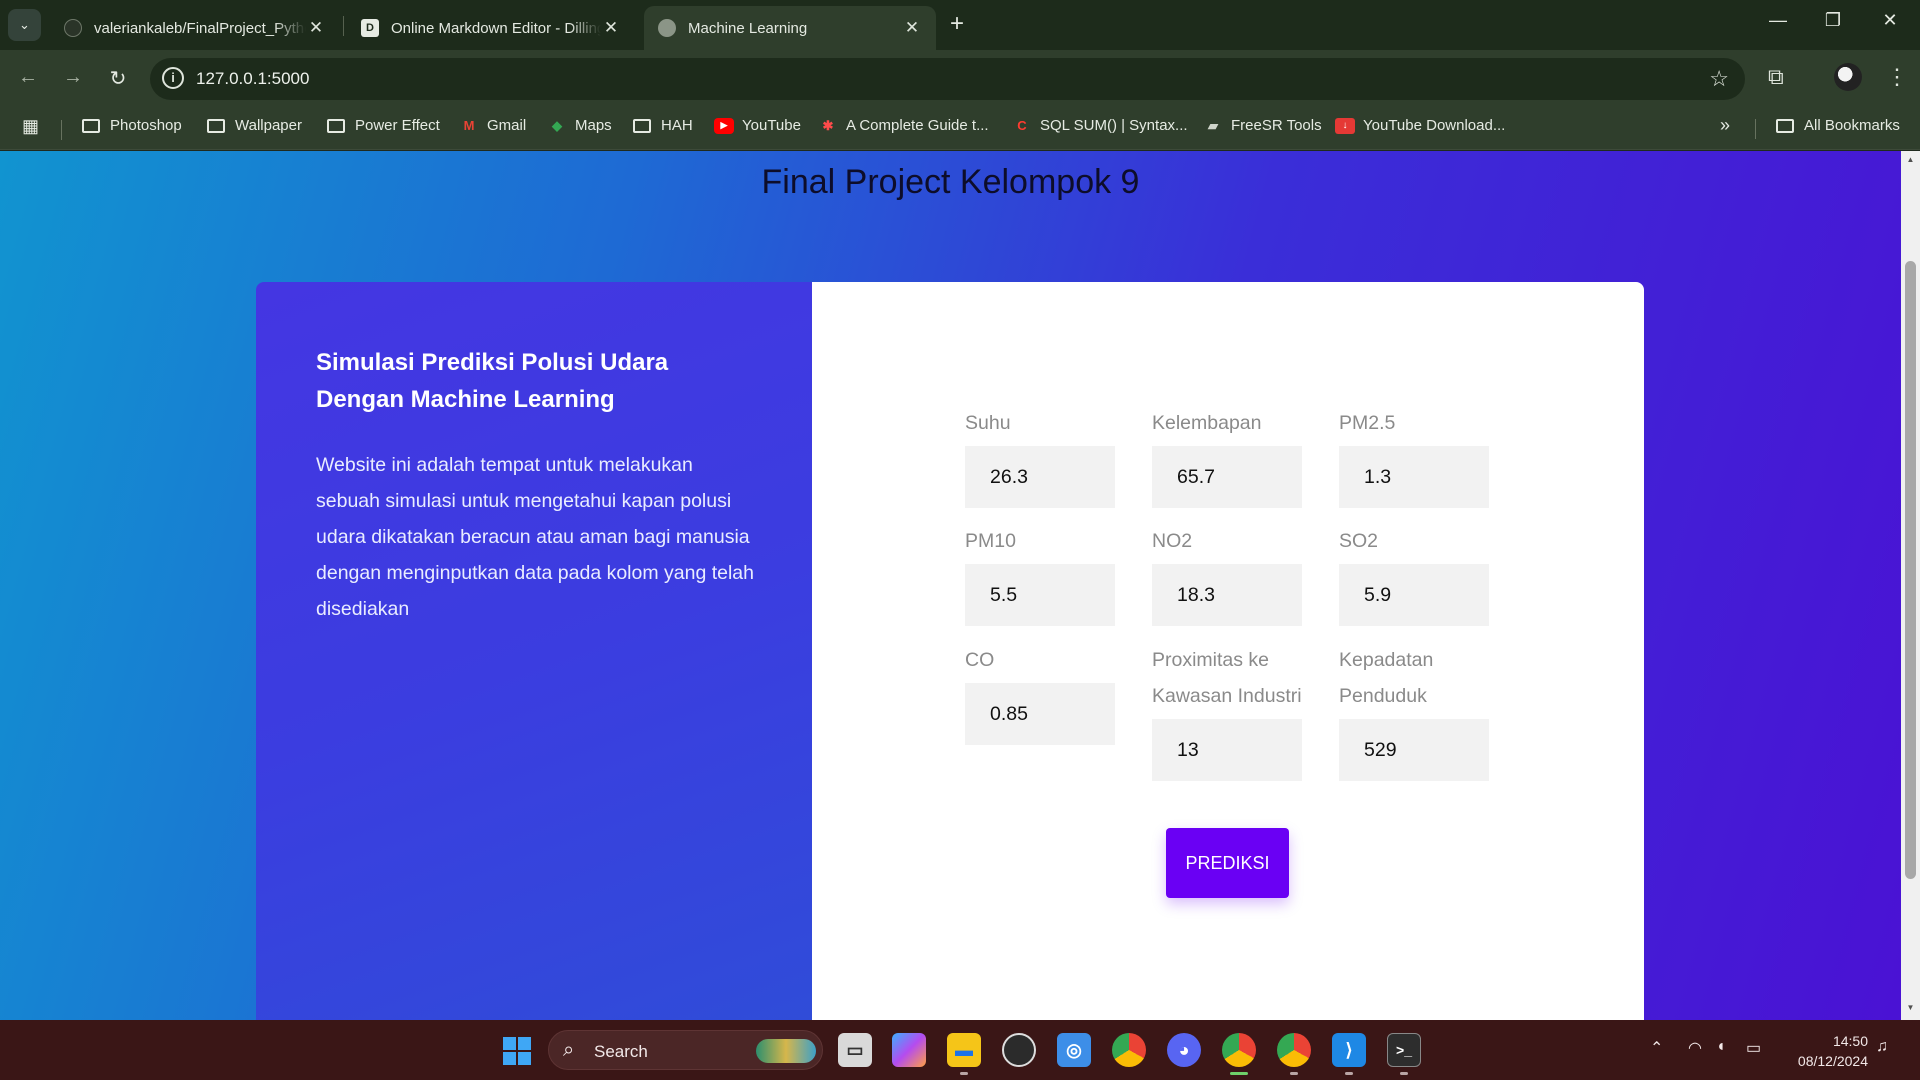 Image resolution: width=1920 pixels, height=1080 pixels. I want to click on dillinger-icon: D, so click(370, 28).